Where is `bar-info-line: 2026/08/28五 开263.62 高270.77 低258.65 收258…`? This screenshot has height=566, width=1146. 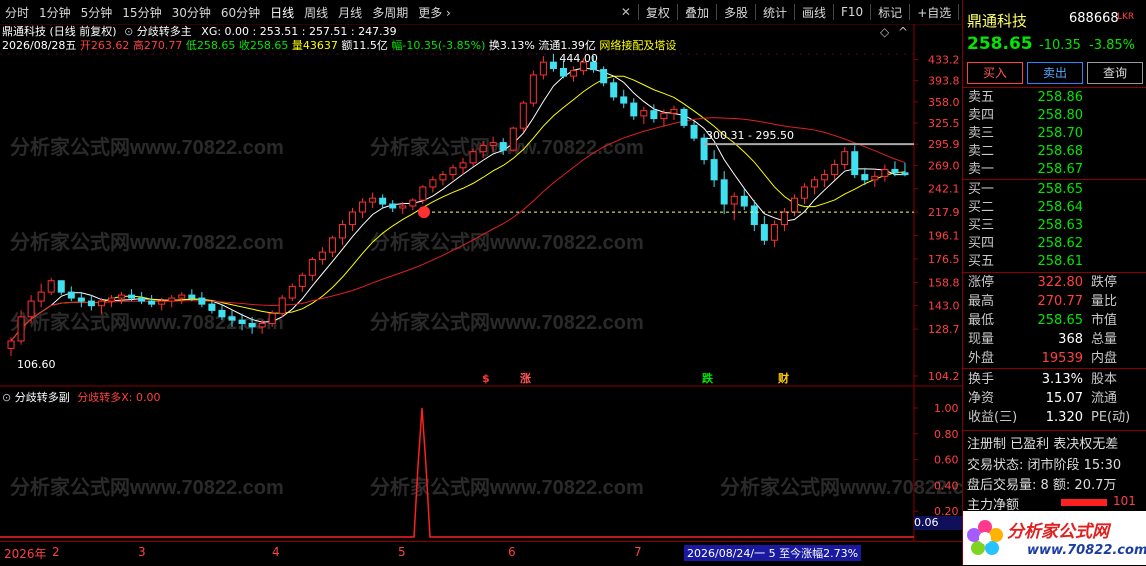
bar-info-line: 2026/08/28五 开263.62 高270.77 低258.65 收258… is located at coordinates (339, 46).